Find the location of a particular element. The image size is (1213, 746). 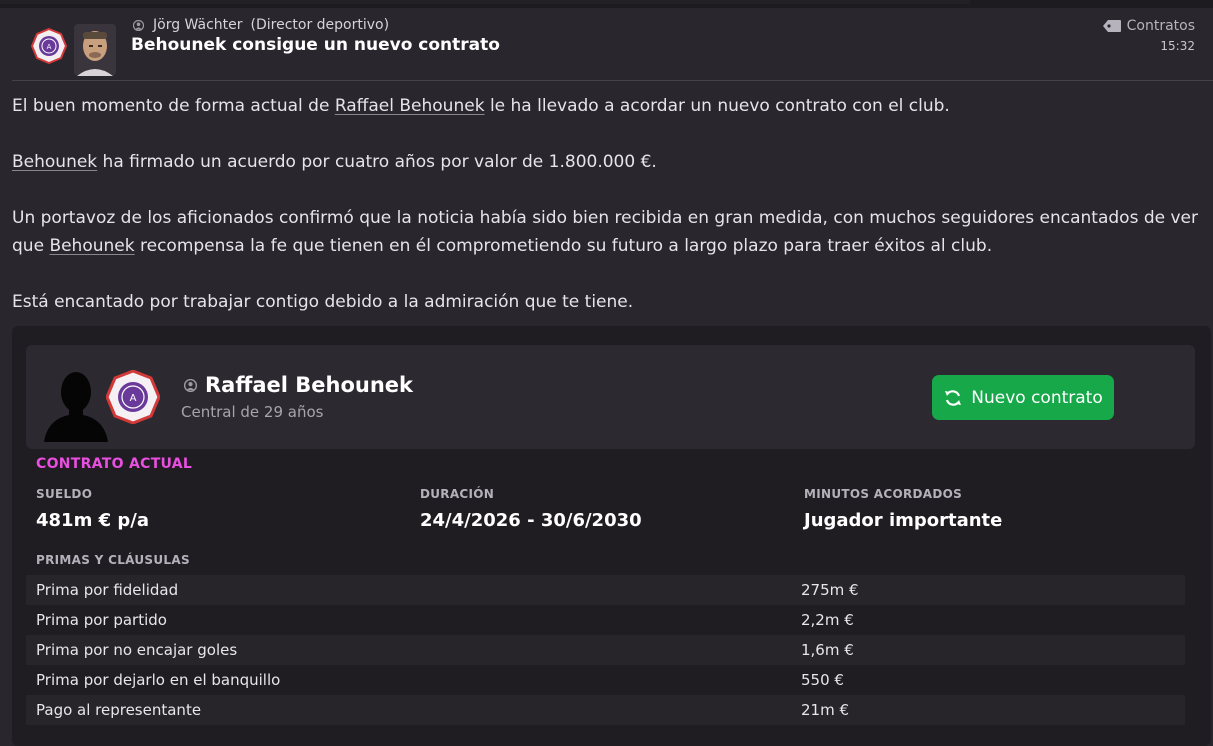

sender-line: Jörg Wächter (Director deportivo) is located at coordinates (261, 25).